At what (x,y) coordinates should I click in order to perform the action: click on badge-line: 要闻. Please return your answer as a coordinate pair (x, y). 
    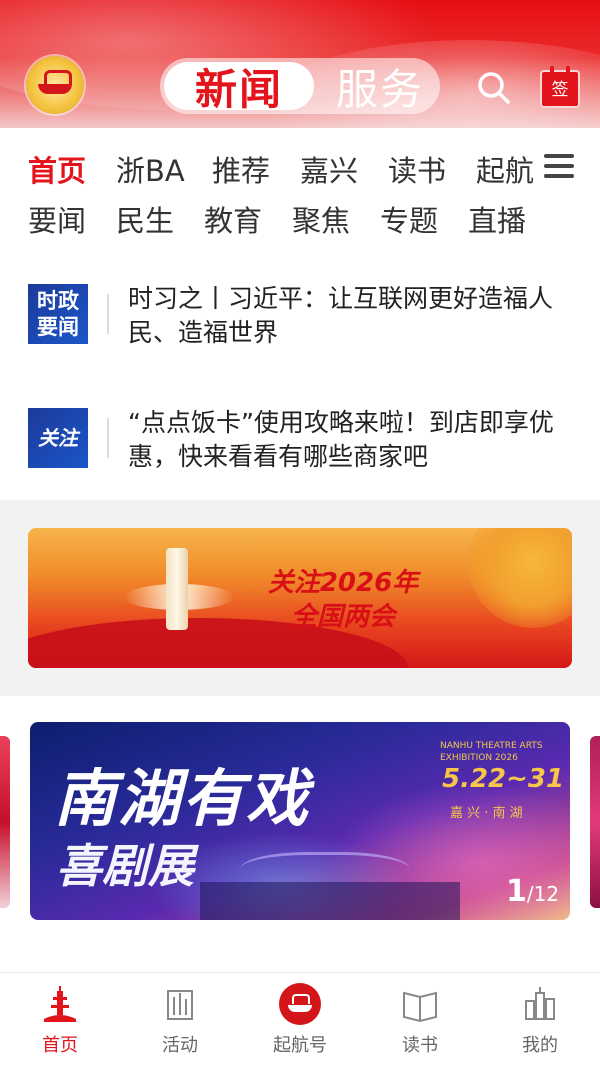
    Looking at the image, I should click on (58, 327).